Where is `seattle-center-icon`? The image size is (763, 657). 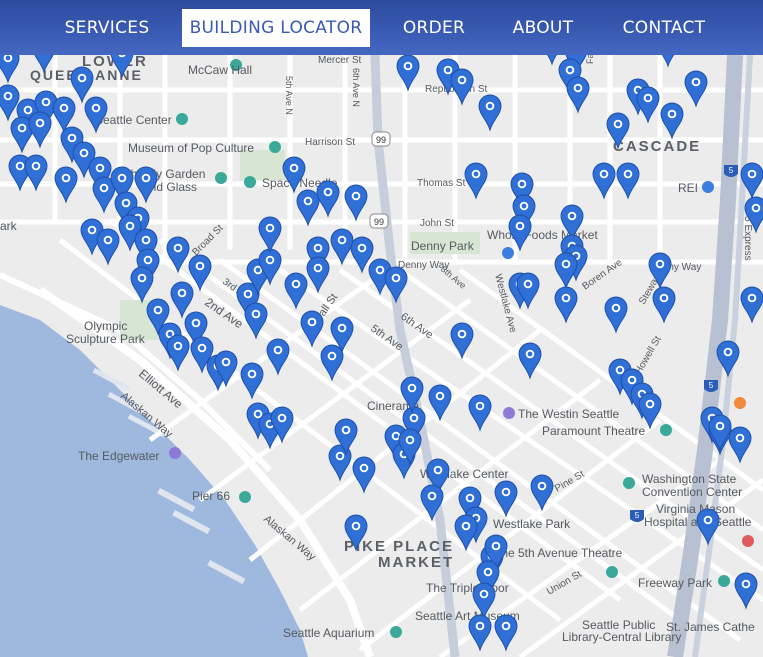 seattle-center-icon is located at coordinates (182, 119).